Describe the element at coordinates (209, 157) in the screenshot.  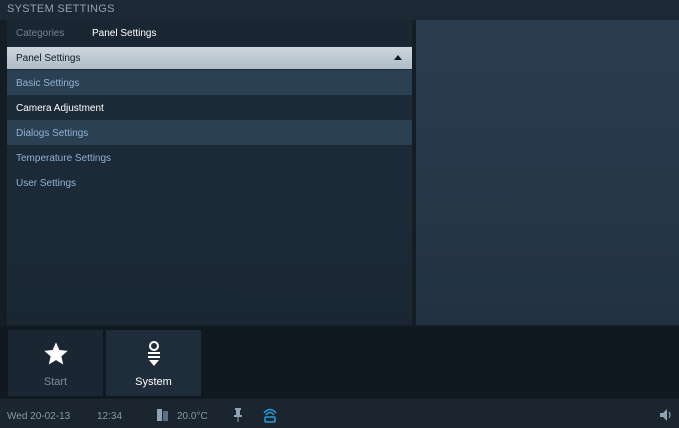
I see `list-item-temperature-settings: Temperature Settings` at that location.